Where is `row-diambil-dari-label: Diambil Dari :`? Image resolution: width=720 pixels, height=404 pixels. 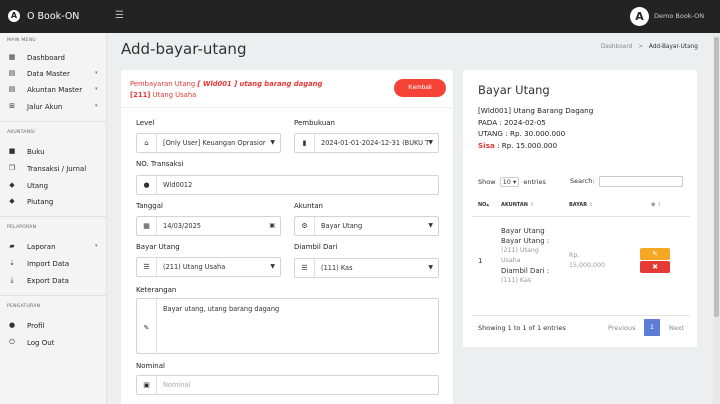
row-diambil-dari-label: Diambil Dari : is located at coordinates (525, 271).